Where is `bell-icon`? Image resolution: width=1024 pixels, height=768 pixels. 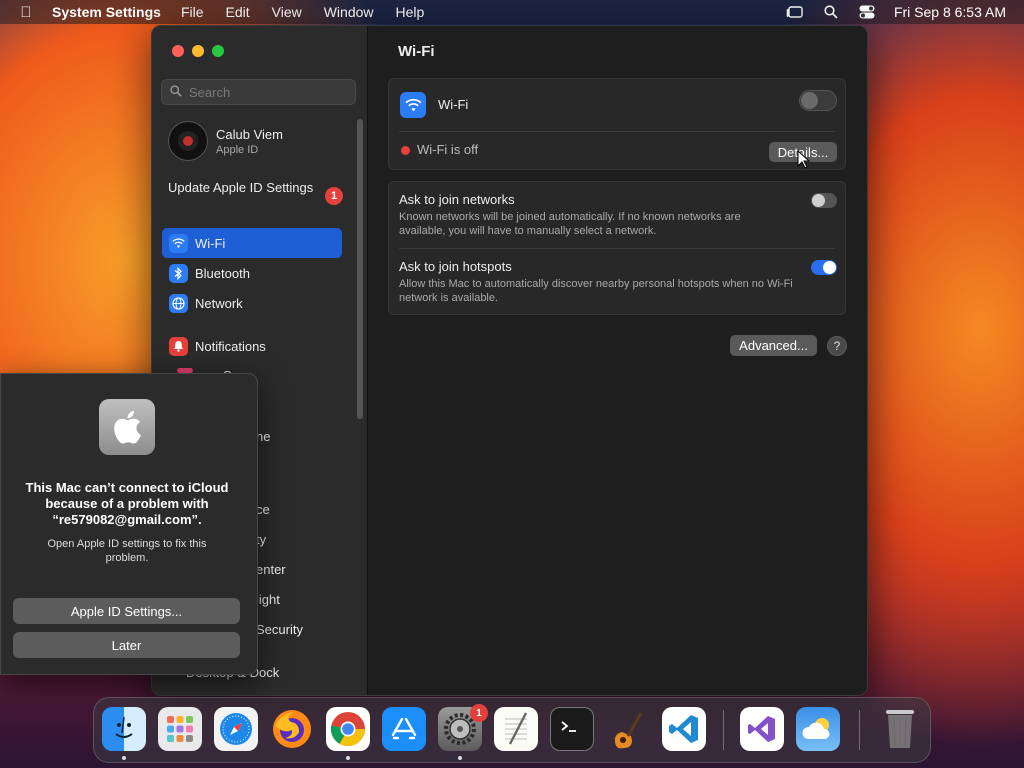 bell-icon is located at coordinates (178, 346).